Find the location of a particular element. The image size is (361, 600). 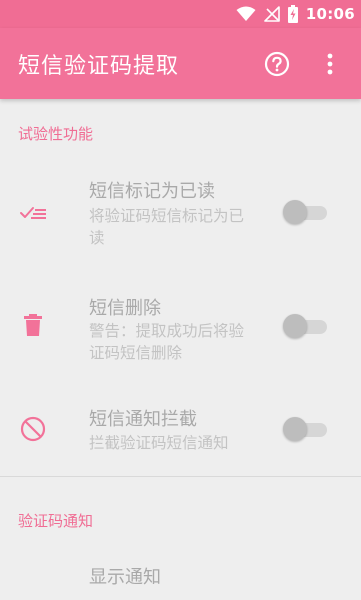

mark-read-icon is located at coordinates (33, 212).